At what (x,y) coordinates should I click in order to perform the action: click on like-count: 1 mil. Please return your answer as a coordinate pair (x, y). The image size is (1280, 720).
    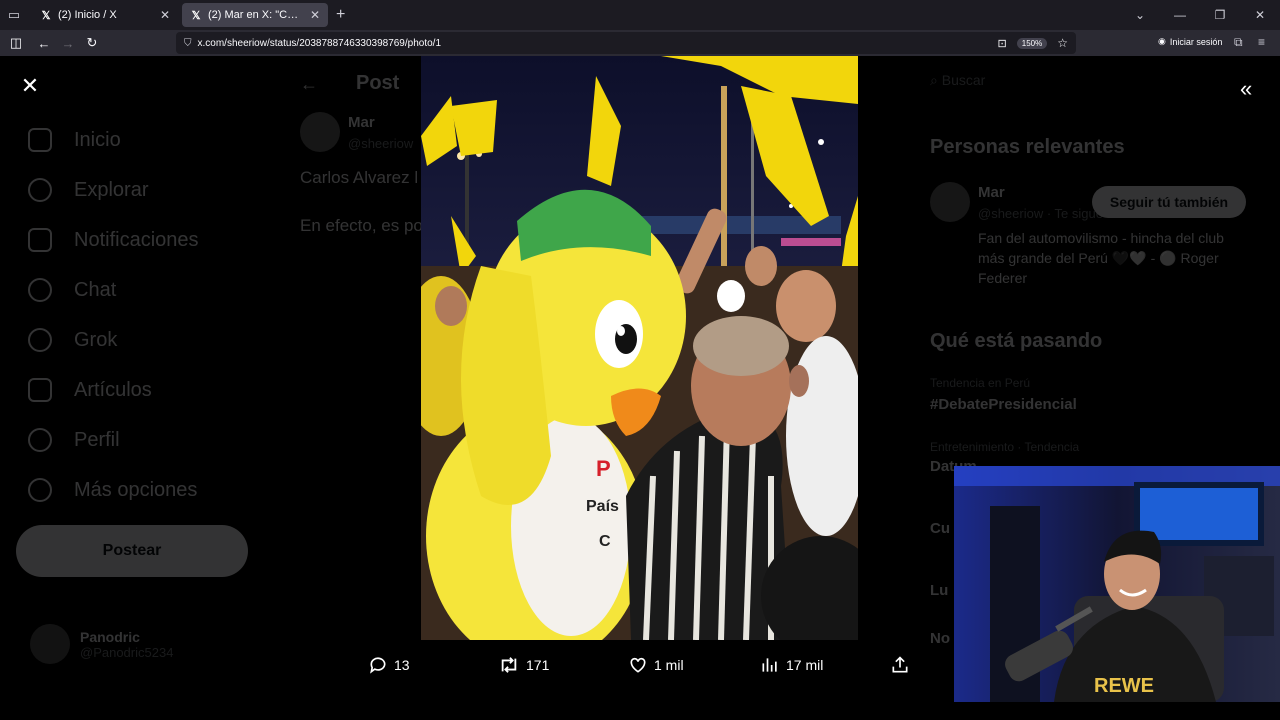
    Looking at the image, I should click on (669, 665).